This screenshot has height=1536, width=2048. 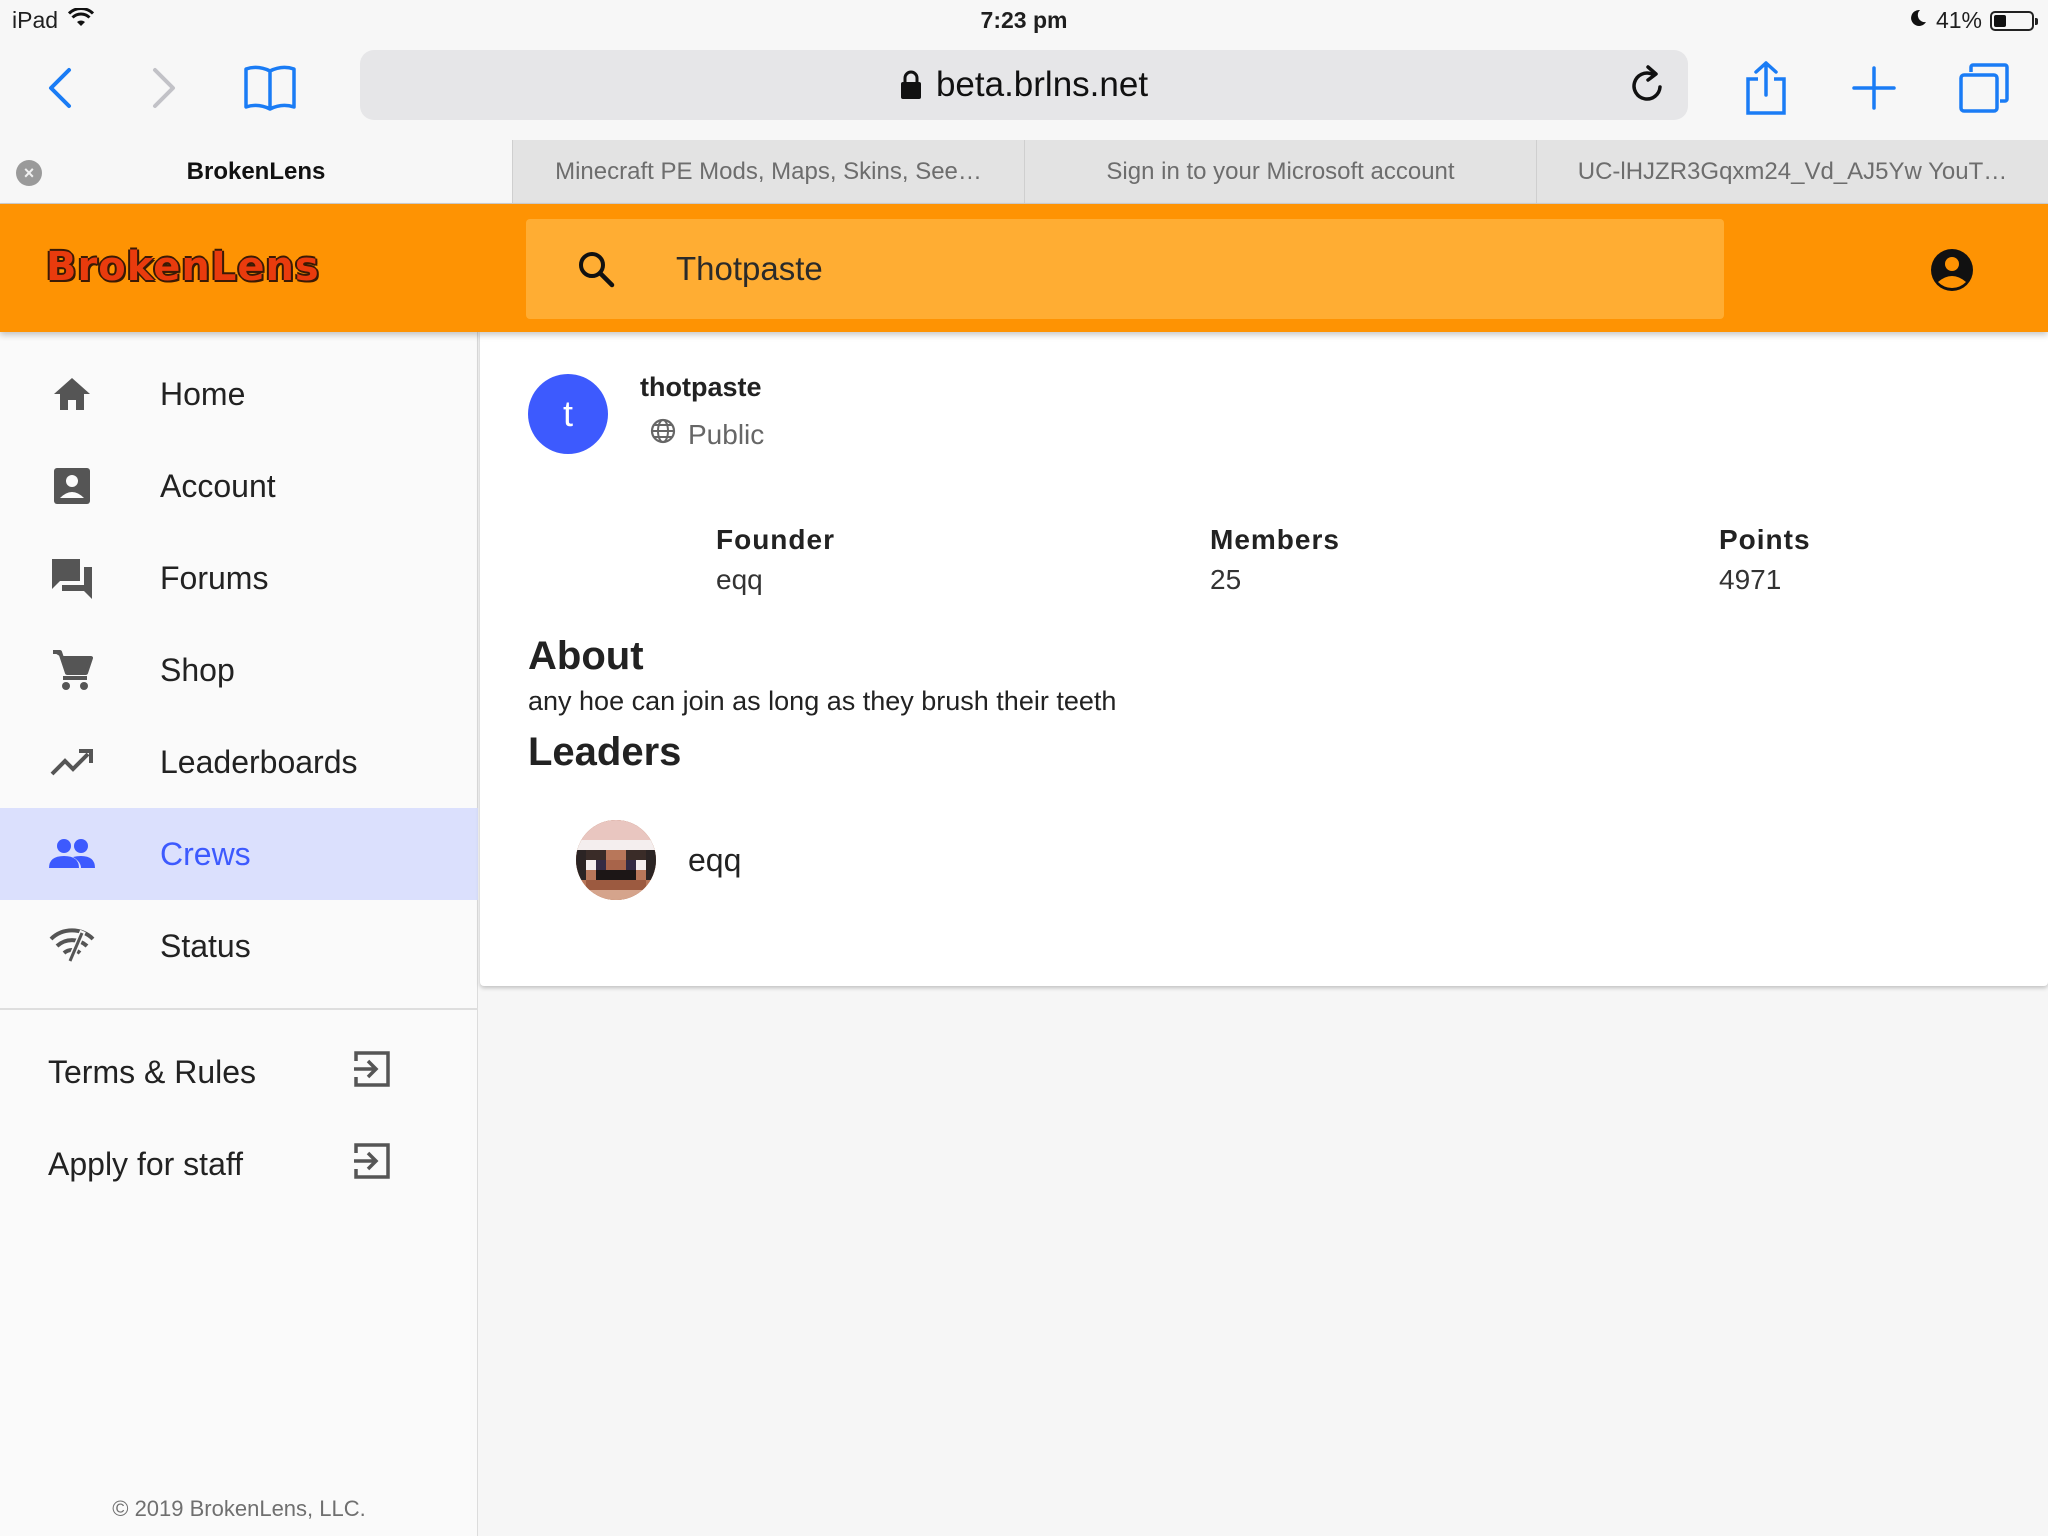 I want to click on stat-label: Members, so click(x=1275, y=539).